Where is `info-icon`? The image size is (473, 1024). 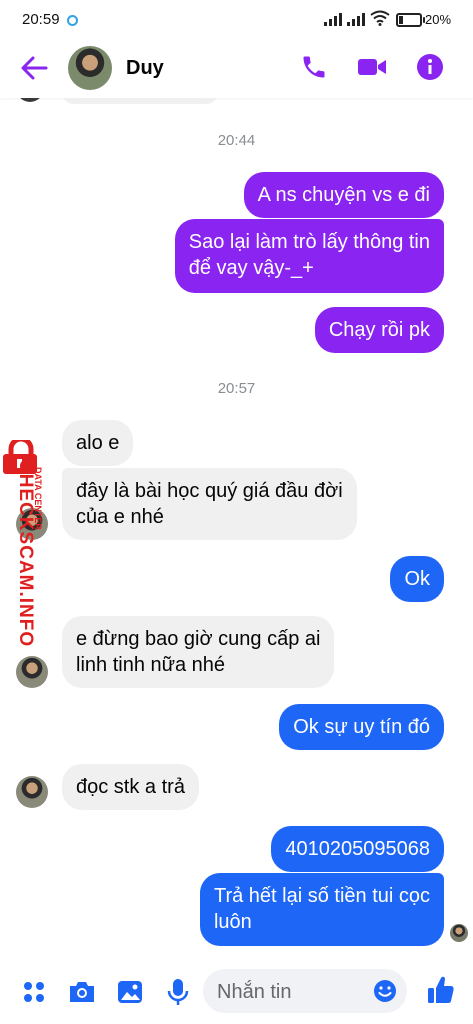 info-icon is located at coordinates (430, 67).